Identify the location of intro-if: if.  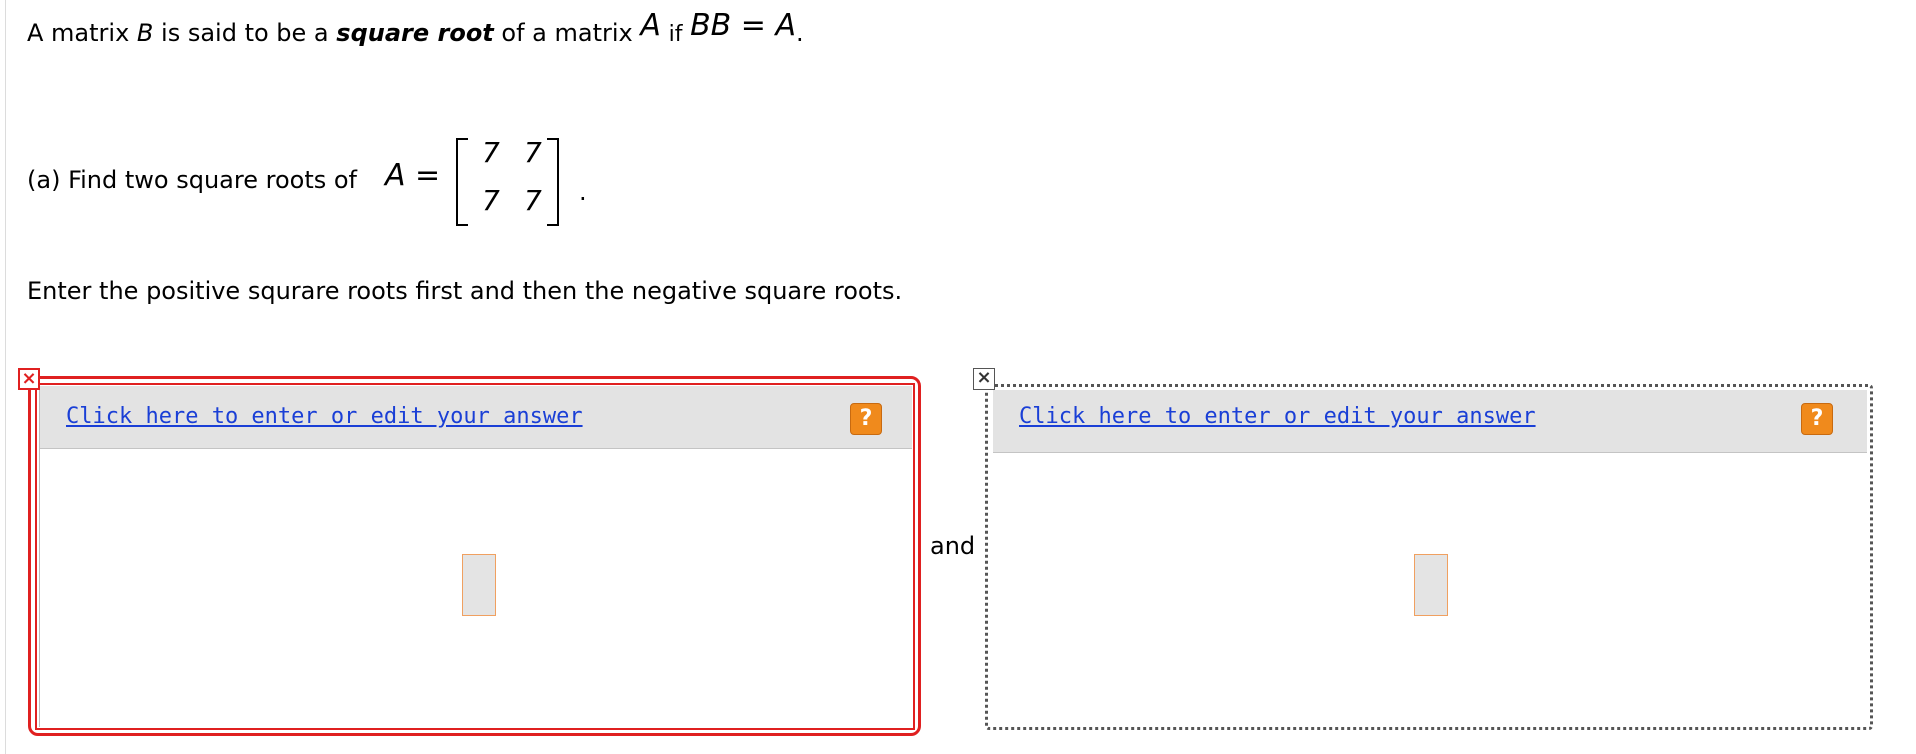
(675, 34).